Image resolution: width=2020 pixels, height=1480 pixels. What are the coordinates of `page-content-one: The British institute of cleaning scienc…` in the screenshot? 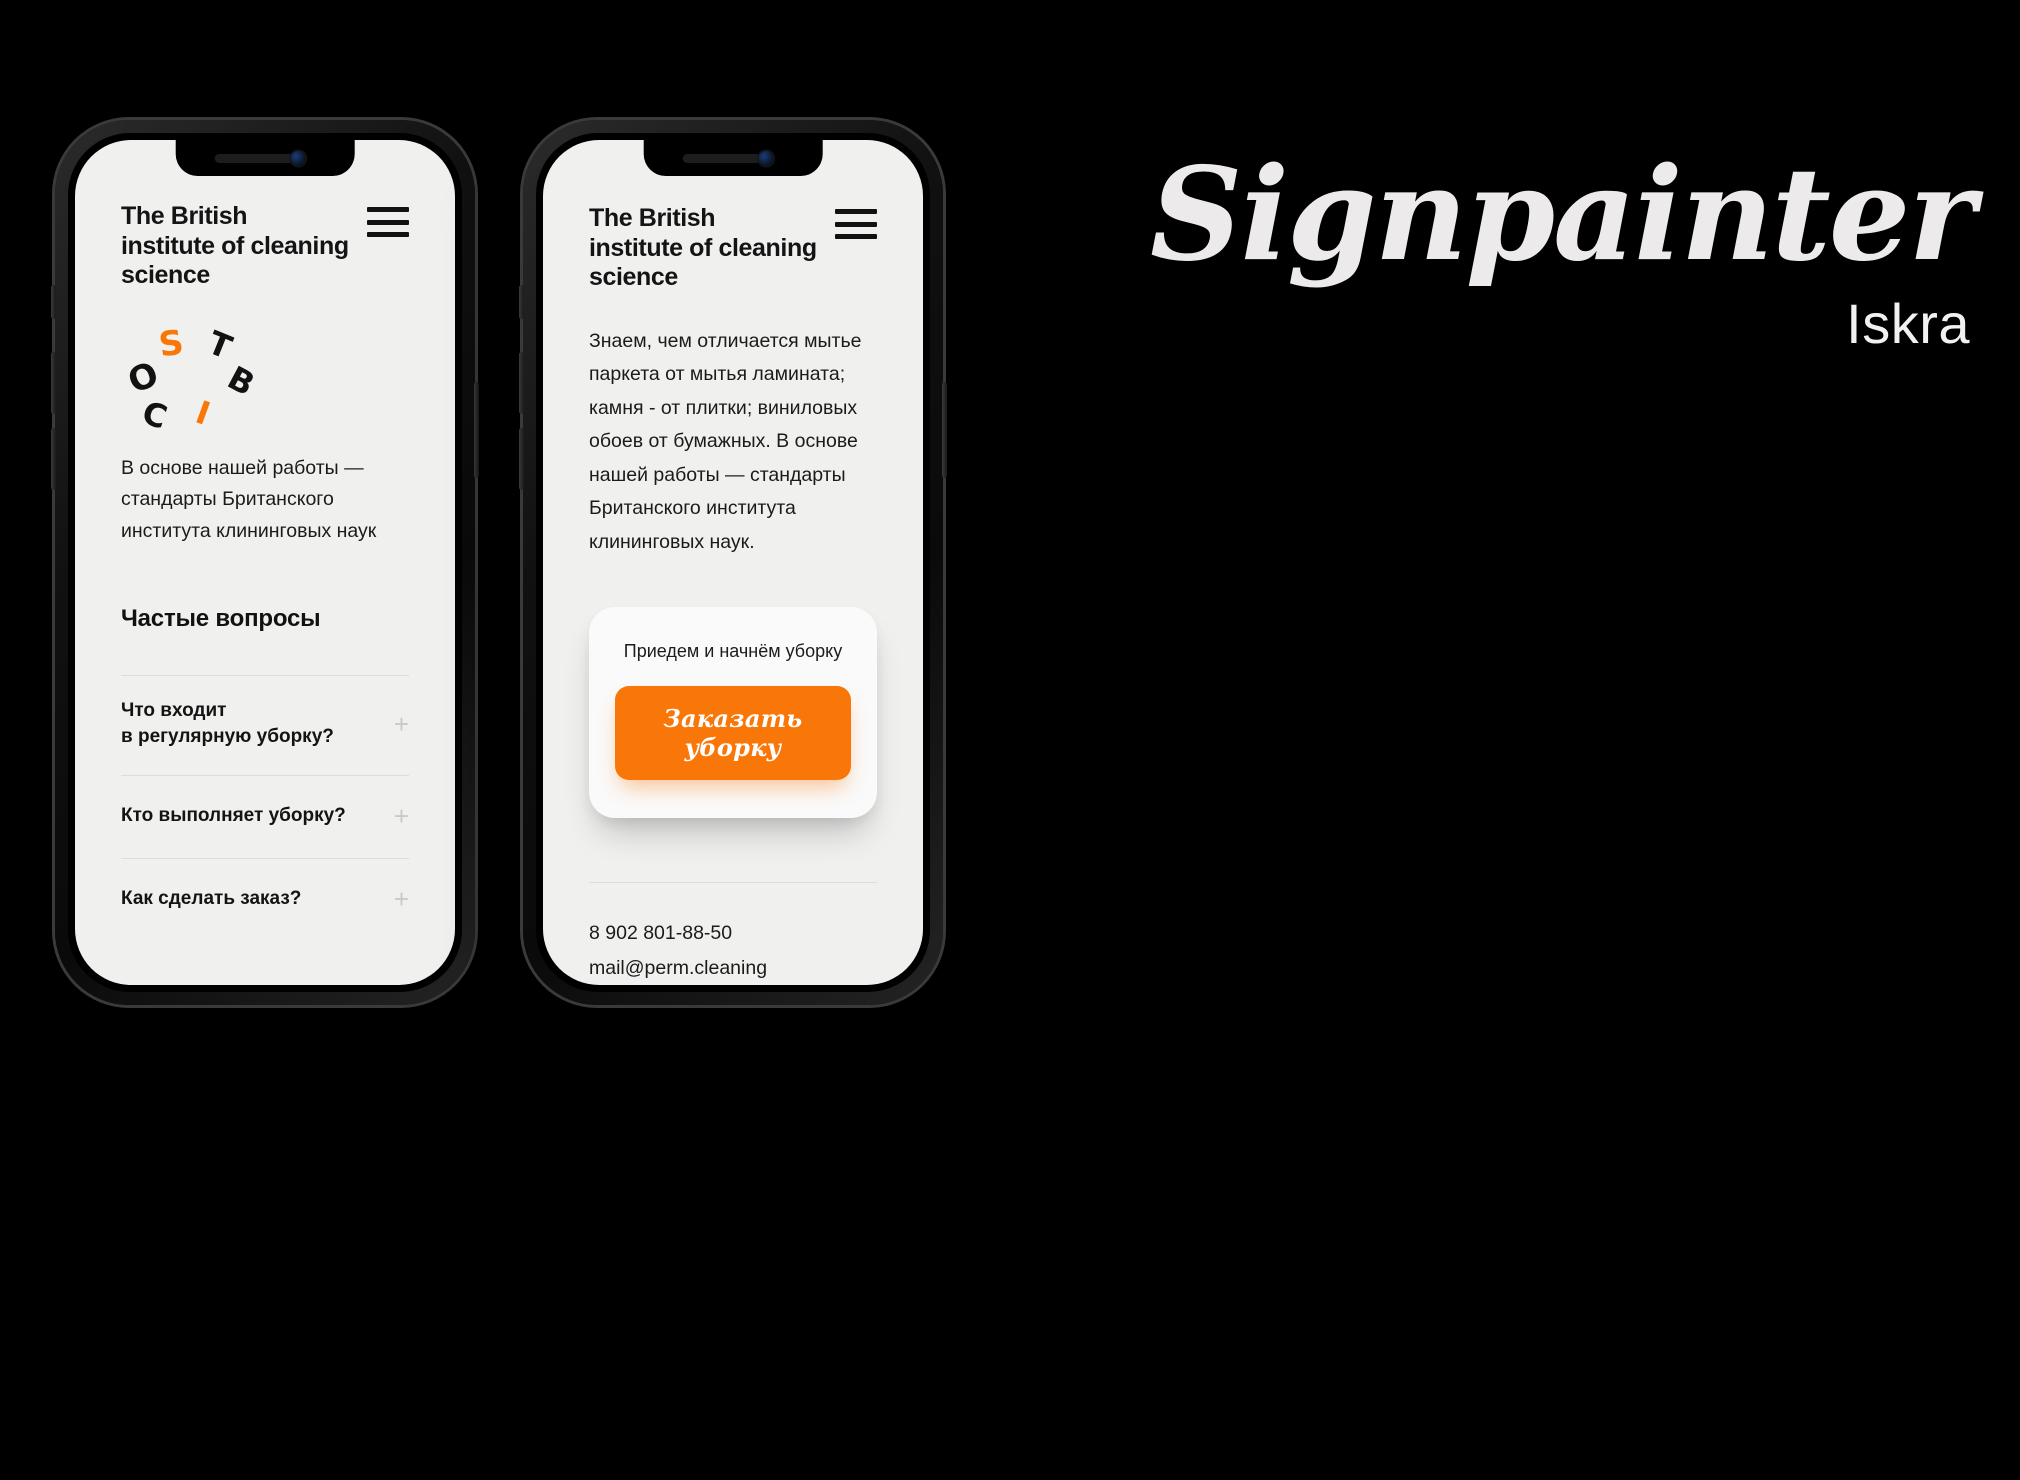 It's located at (265, 562).